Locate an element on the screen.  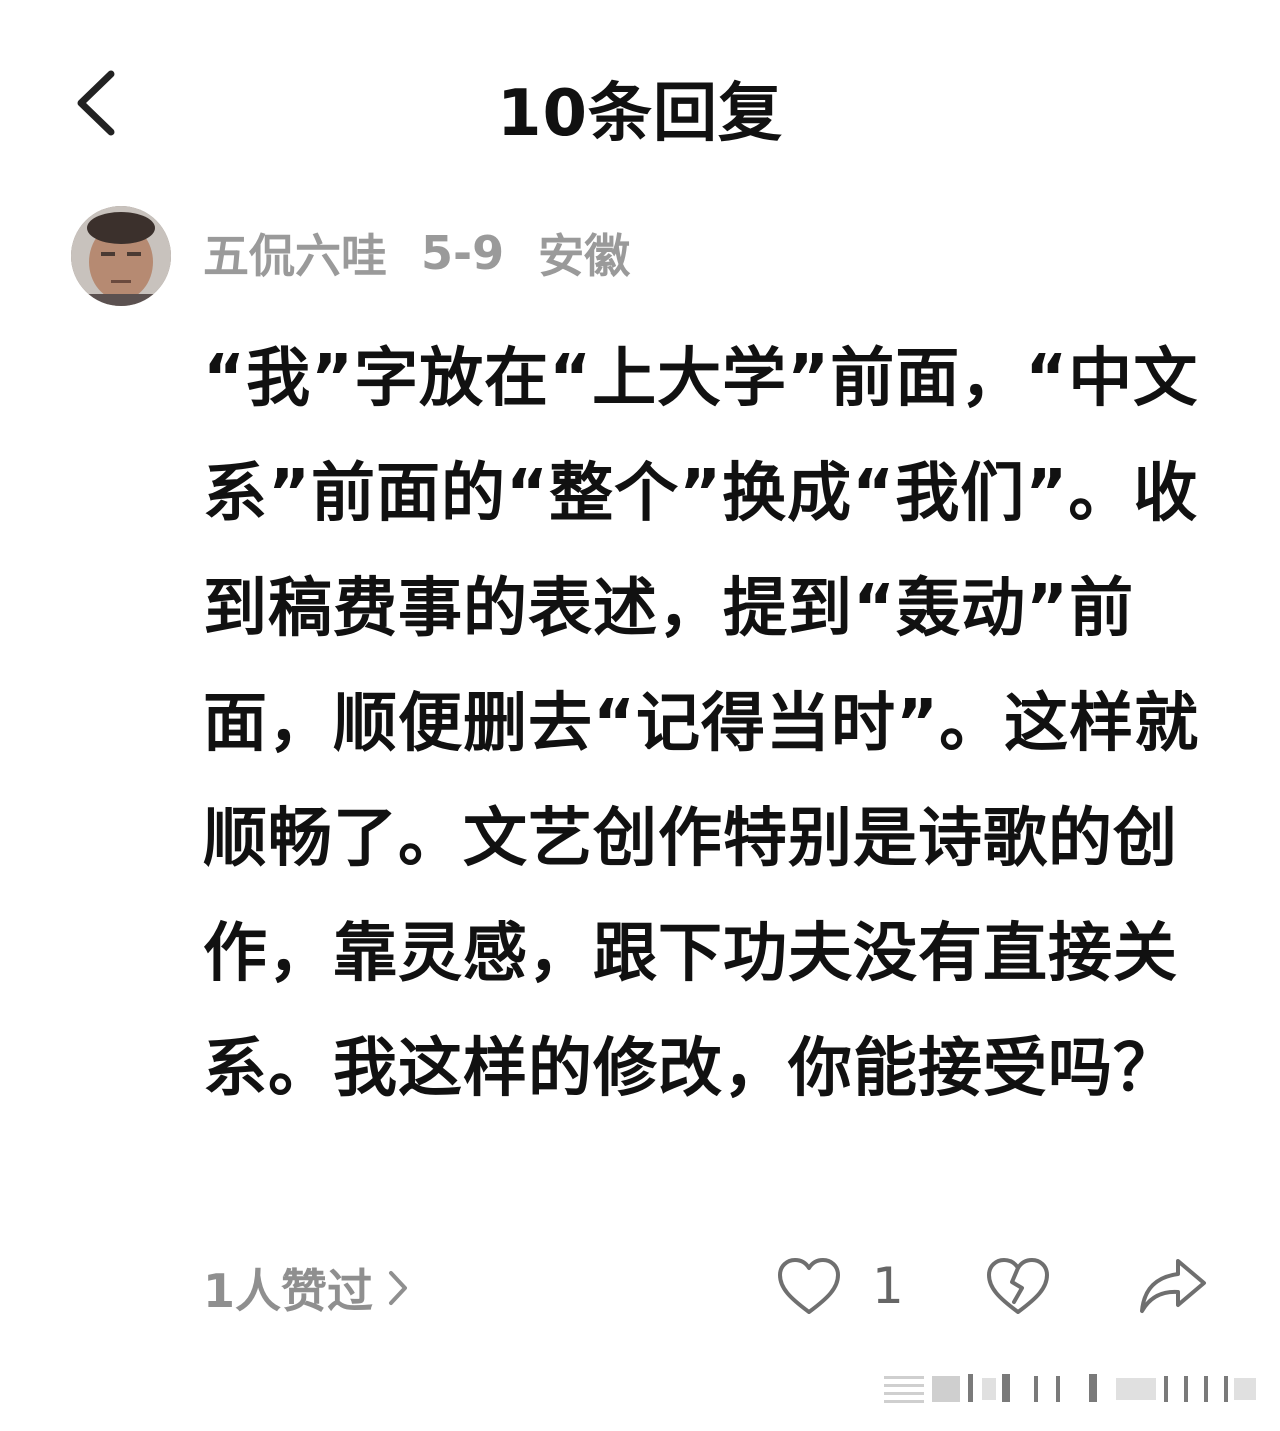
share-button is located at coordinates (1173, 1286).